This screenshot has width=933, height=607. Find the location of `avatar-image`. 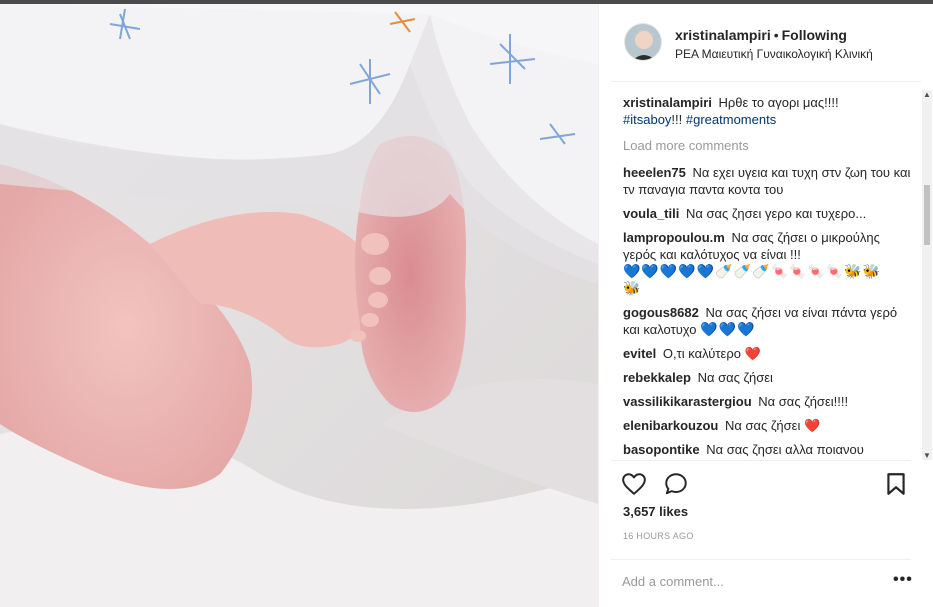

avatar-image is located at coordinates (643, 42).